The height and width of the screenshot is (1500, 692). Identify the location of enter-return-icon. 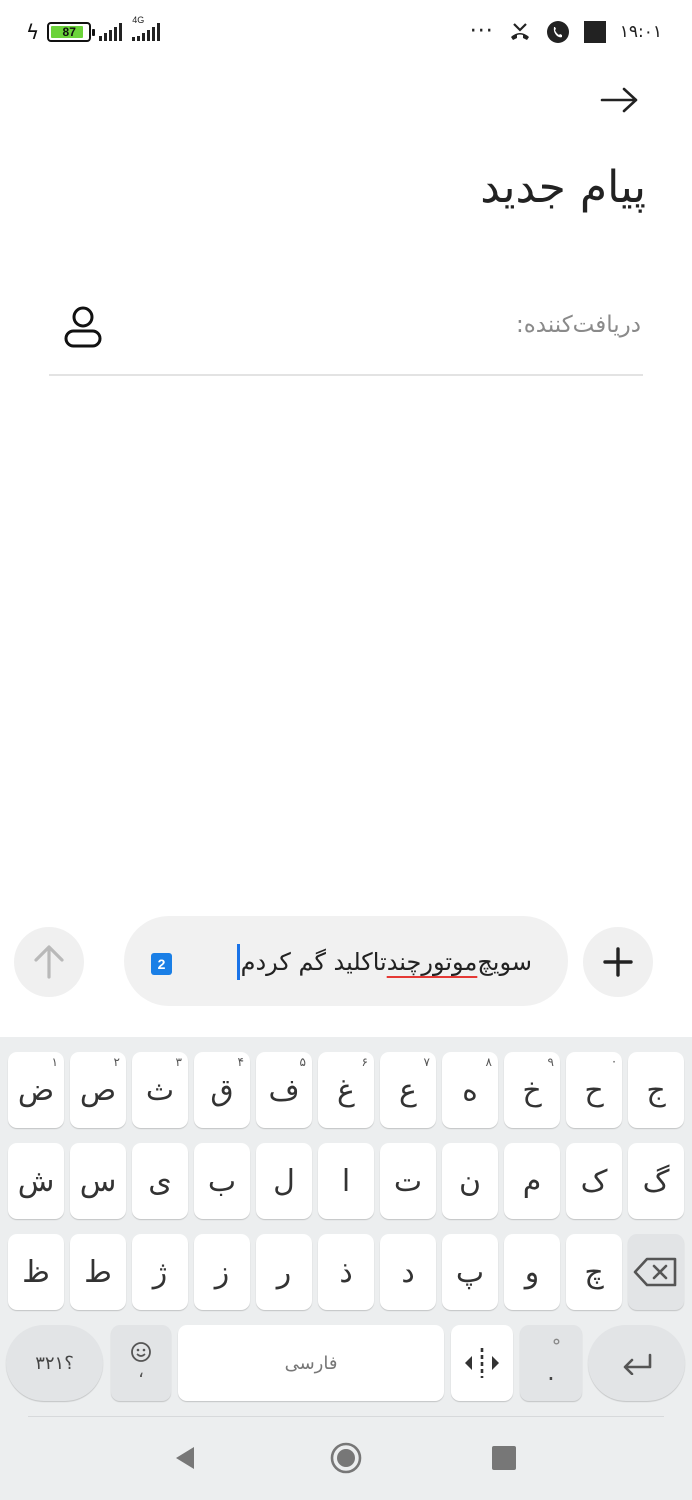
(637, 1363).